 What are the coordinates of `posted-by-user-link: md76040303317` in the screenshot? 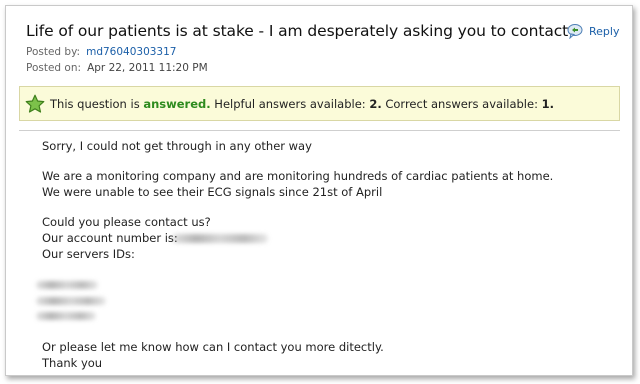 It's located at (131, 52).